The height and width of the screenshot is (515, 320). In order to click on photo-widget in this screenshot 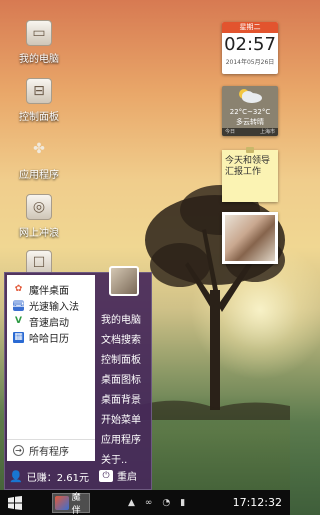, I will do `click(250, 238)`.